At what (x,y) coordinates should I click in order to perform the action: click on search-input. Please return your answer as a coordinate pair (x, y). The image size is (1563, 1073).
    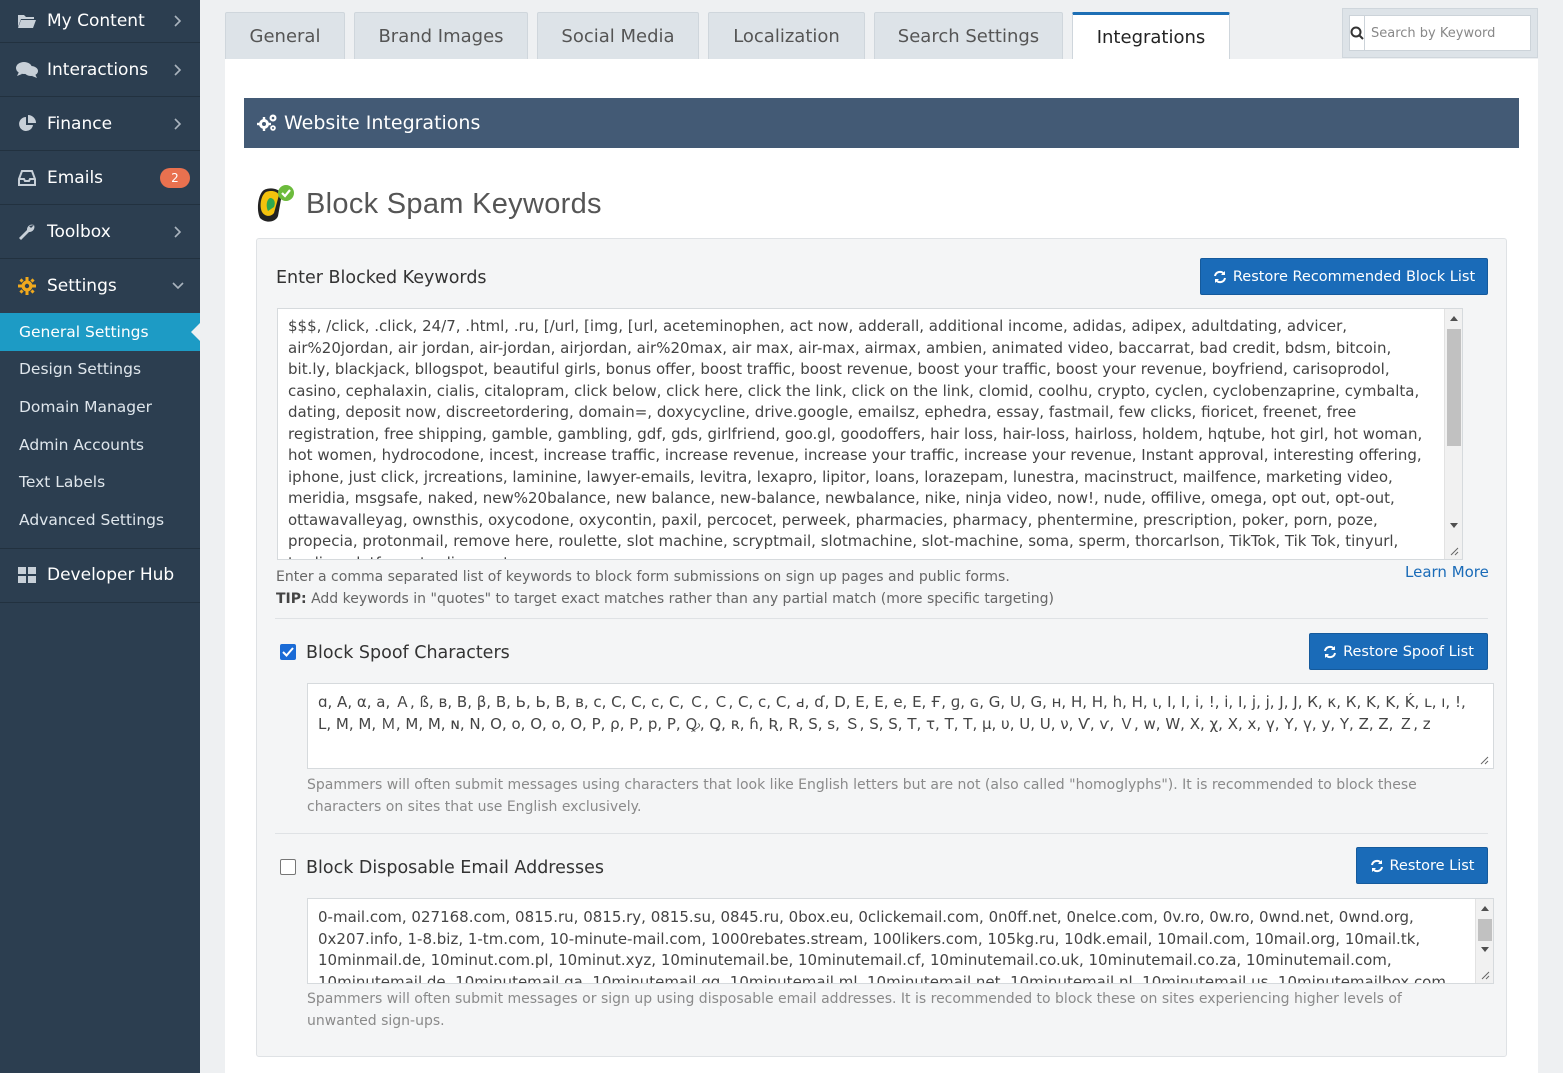
    Looking at the image, I should click on (1453, 33).